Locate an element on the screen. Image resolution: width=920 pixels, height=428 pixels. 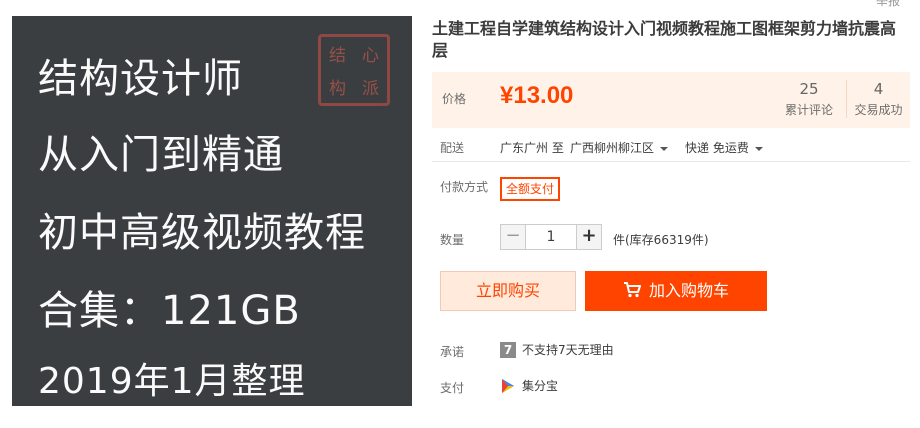
shipping-select: 快递 免运费 is located at coordinates (724, 147).